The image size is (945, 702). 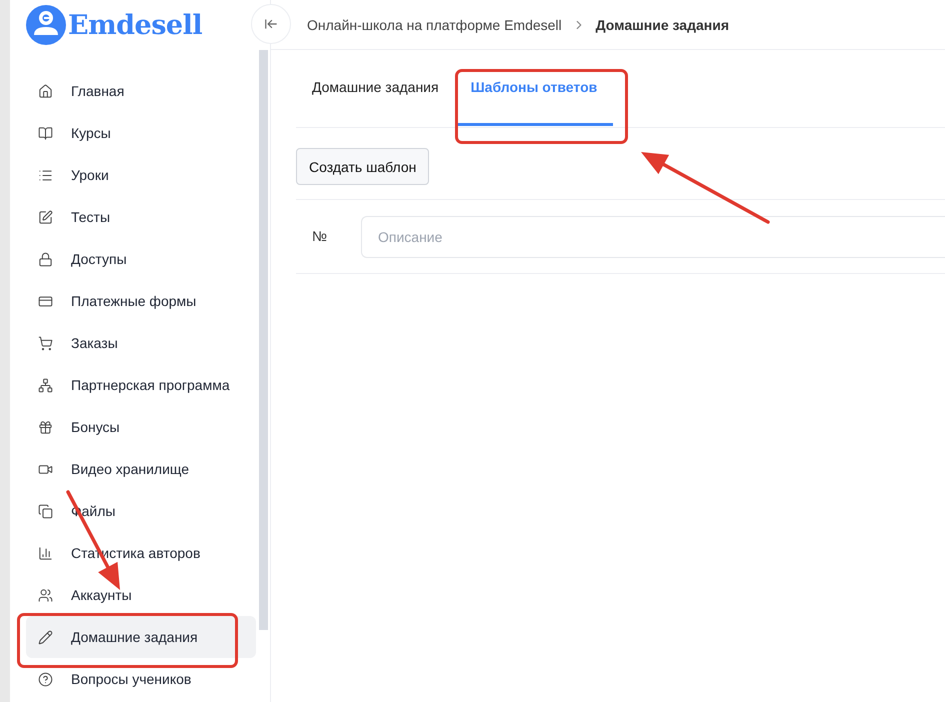 What do you see at coordinates (45, 343) in the screenshot?
I see `cart-icon` at bounding box center [45, 343].